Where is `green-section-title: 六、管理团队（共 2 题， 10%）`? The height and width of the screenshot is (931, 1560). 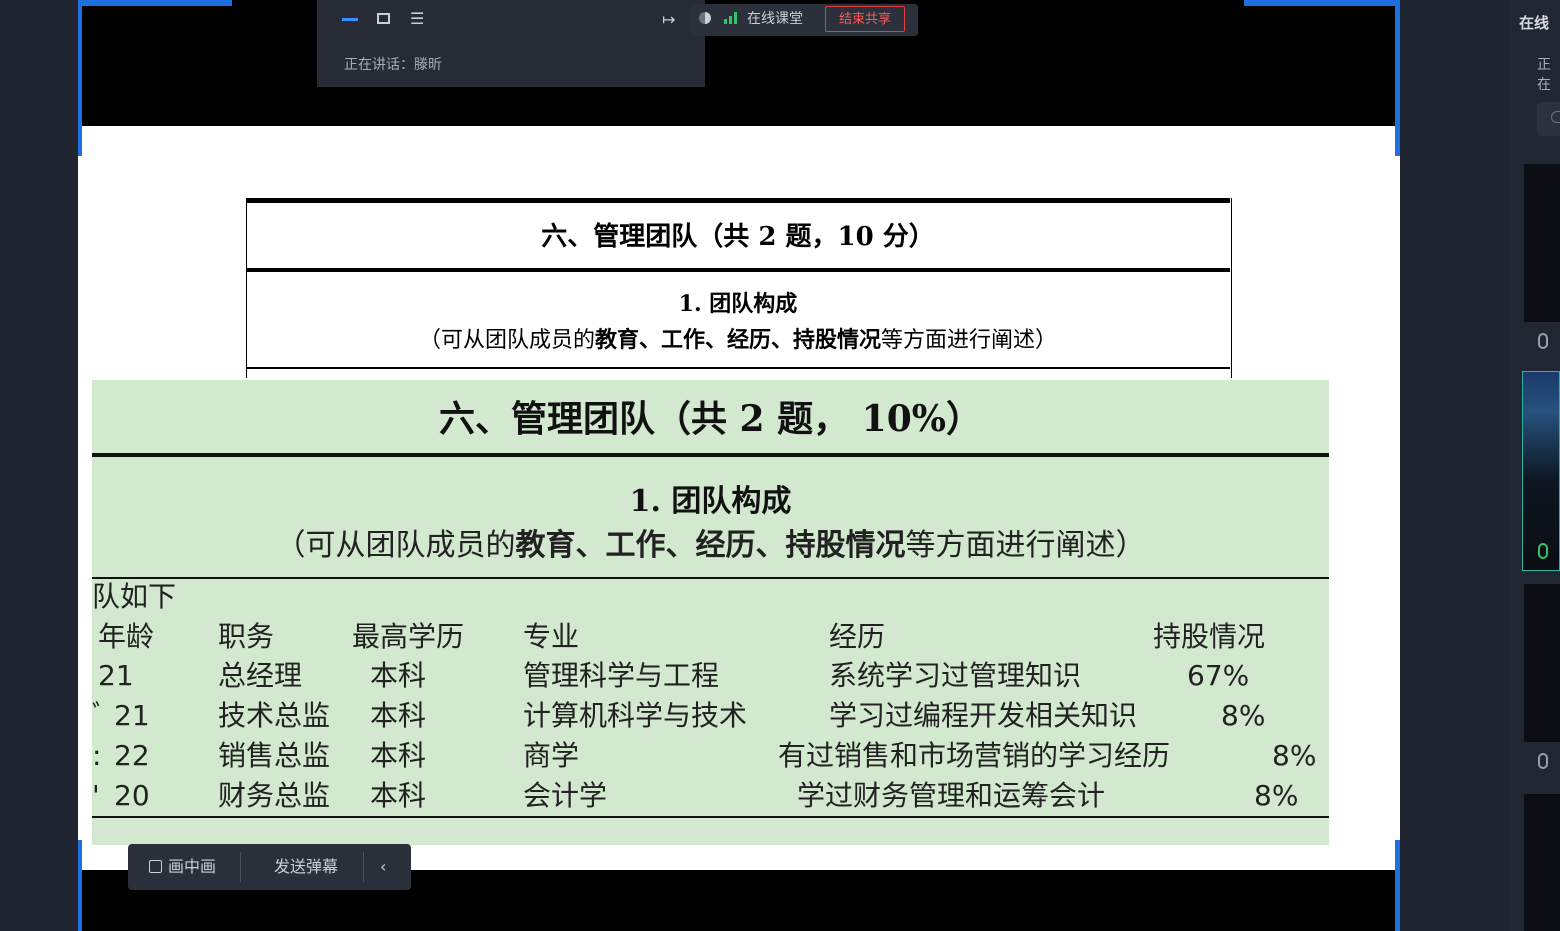
green-section-title: 六、管理团队（共 2 题， 10%） is located at coordinates (710, 419).